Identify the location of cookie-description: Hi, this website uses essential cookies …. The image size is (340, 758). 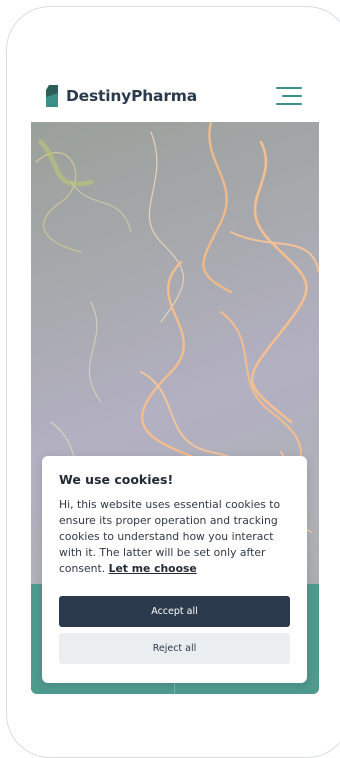
(174, 537).